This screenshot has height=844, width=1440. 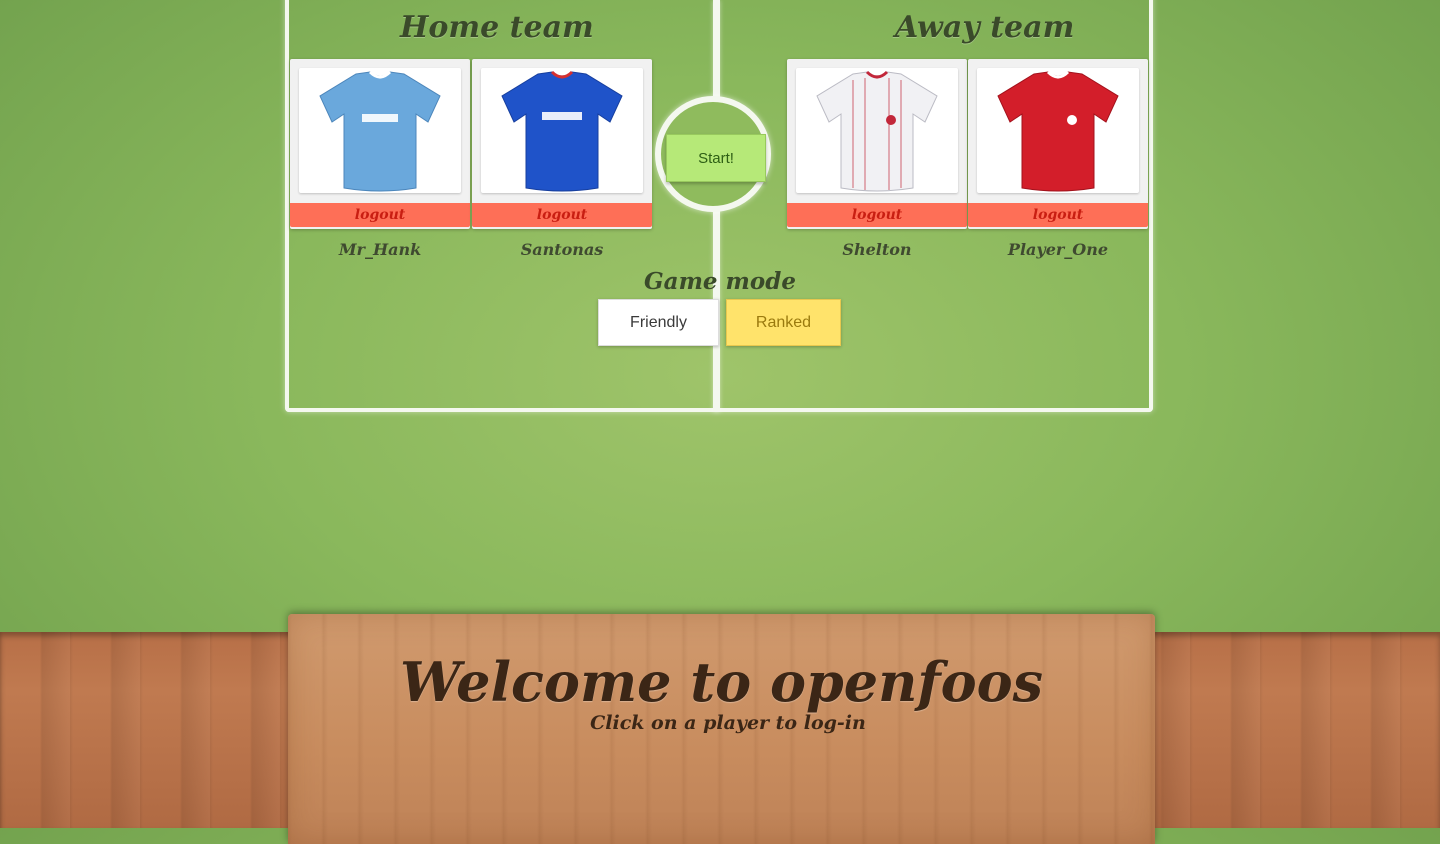 I want to click on player-name-away-1: Shelton, so click(x=877, y=249).